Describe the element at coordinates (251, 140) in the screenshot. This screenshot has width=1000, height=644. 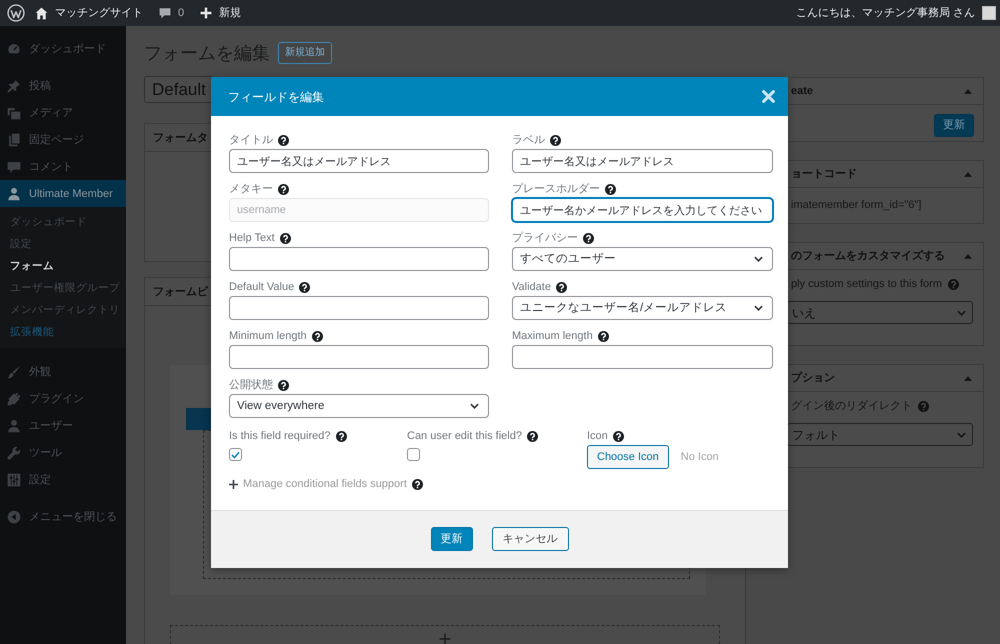
I see `field-label: タイトル` at that location.